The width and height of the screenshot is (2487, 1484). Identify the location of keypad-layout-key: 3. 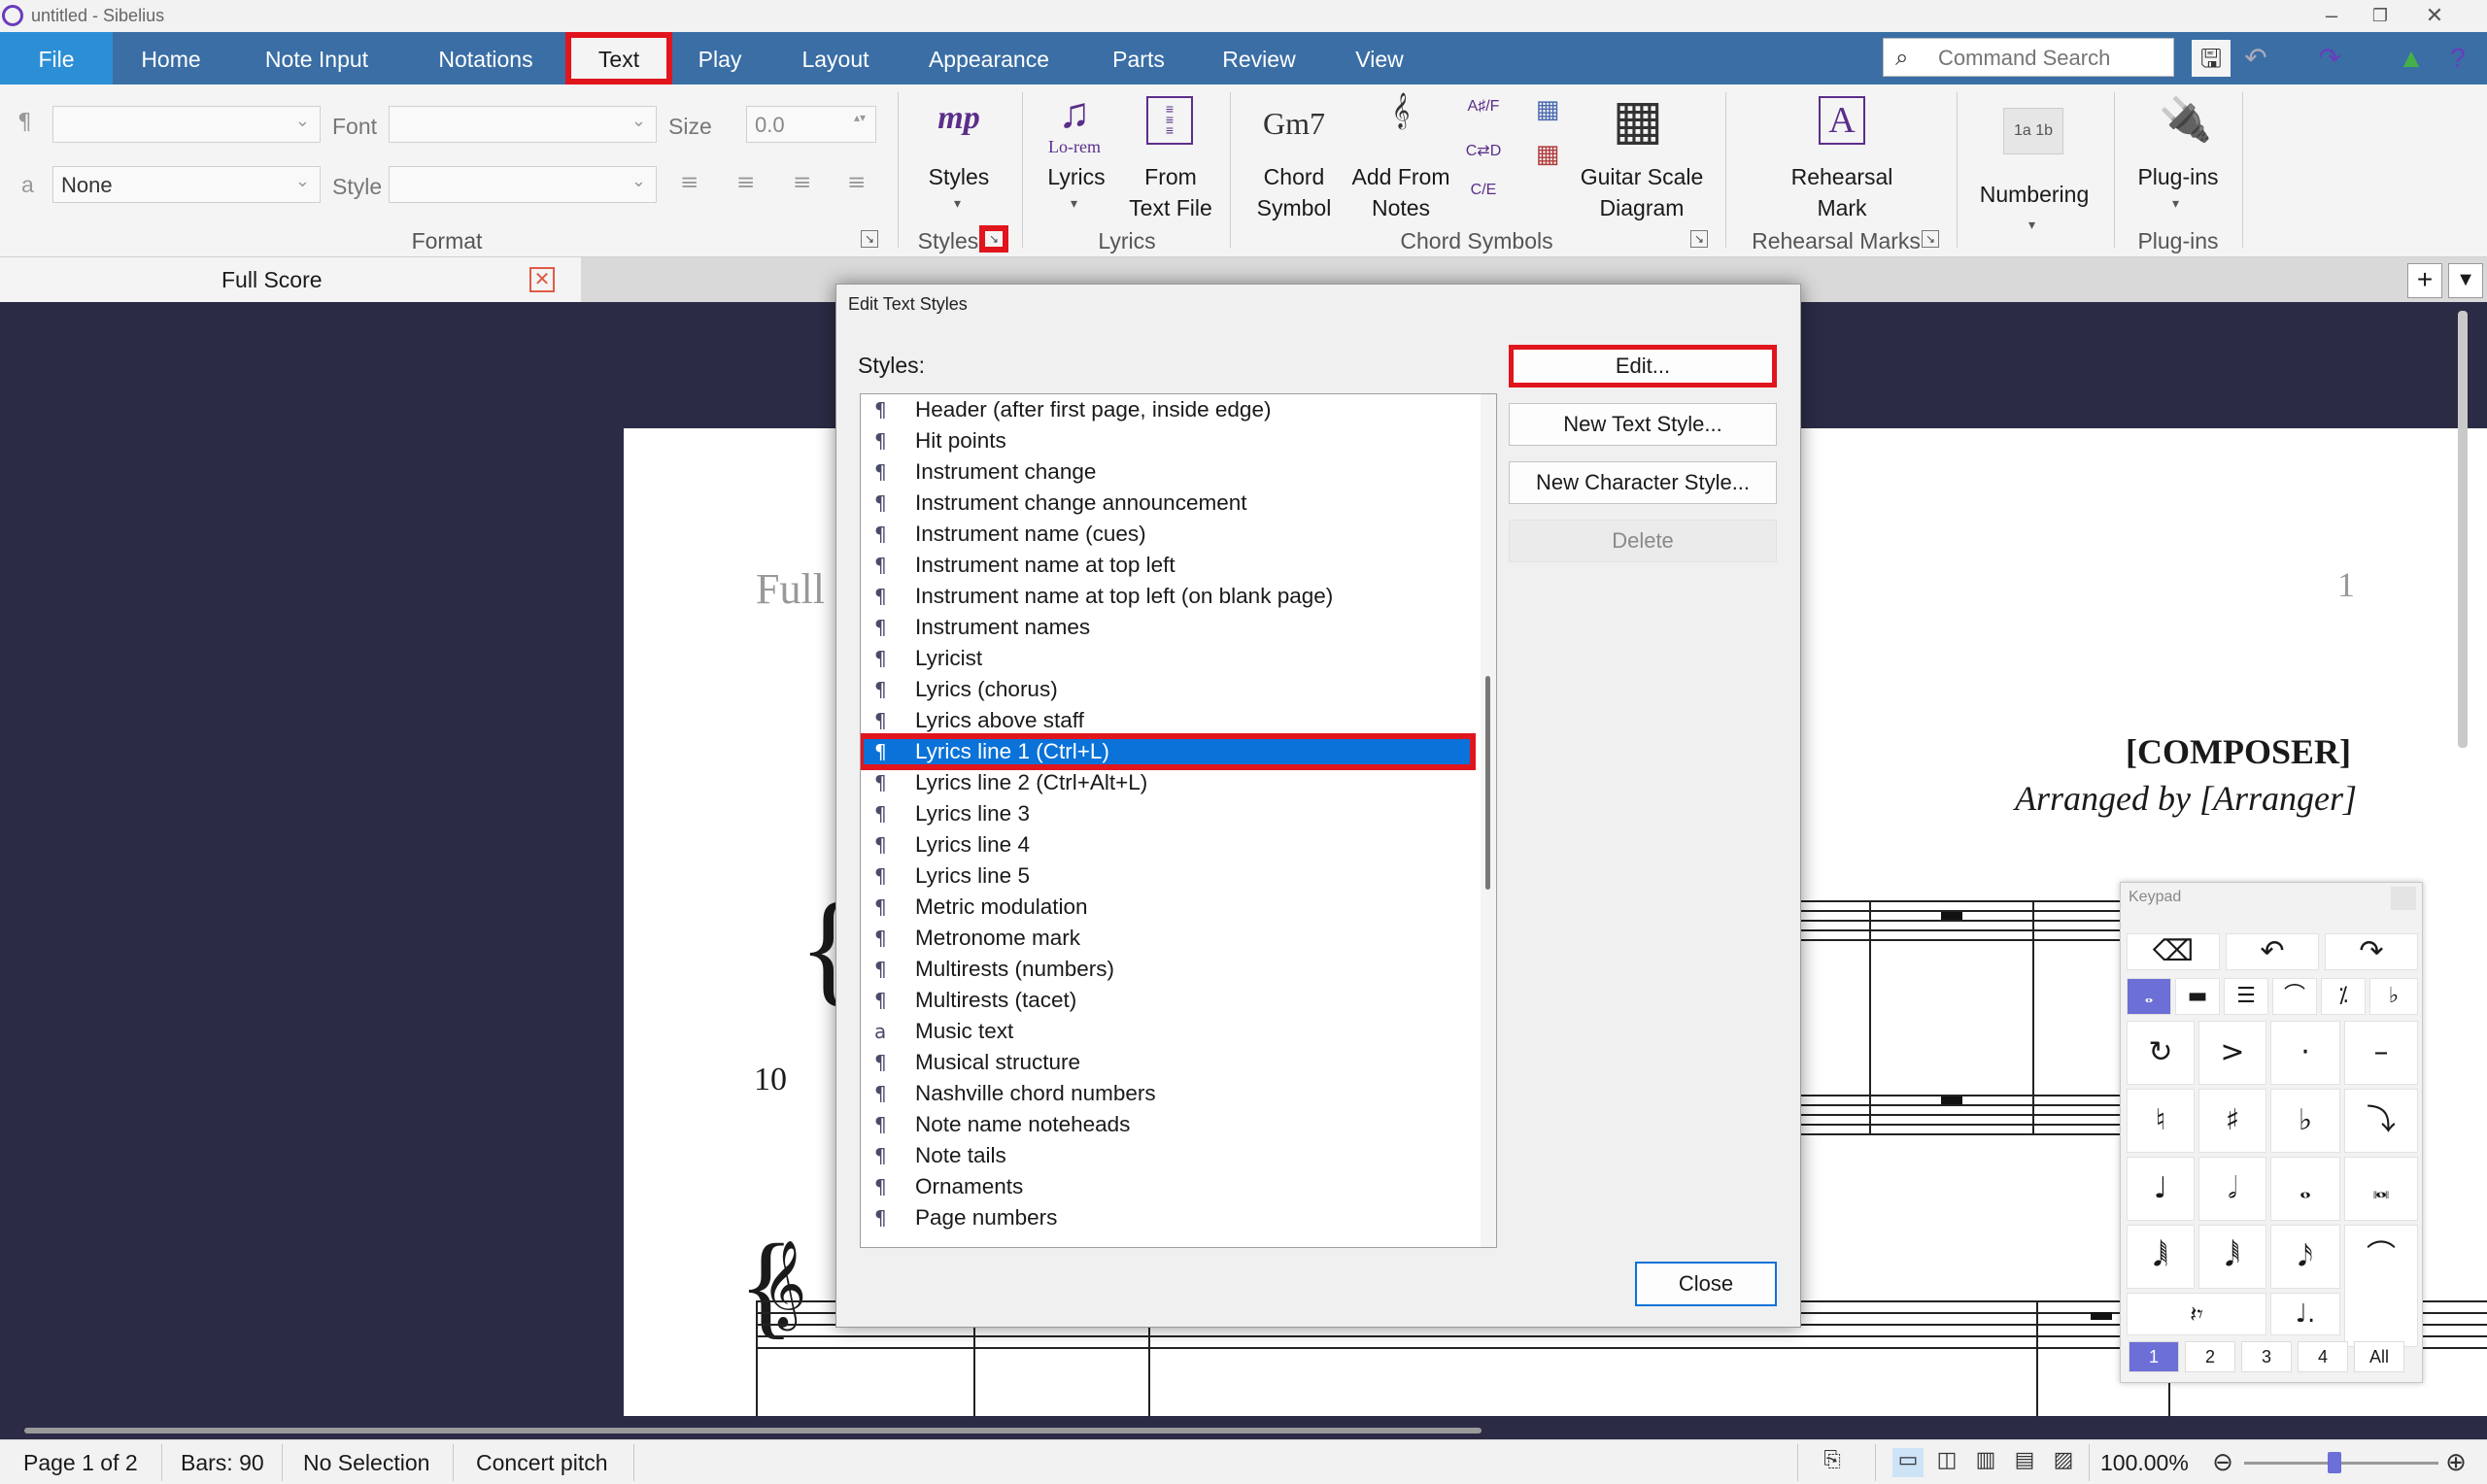
(2266, 1356).